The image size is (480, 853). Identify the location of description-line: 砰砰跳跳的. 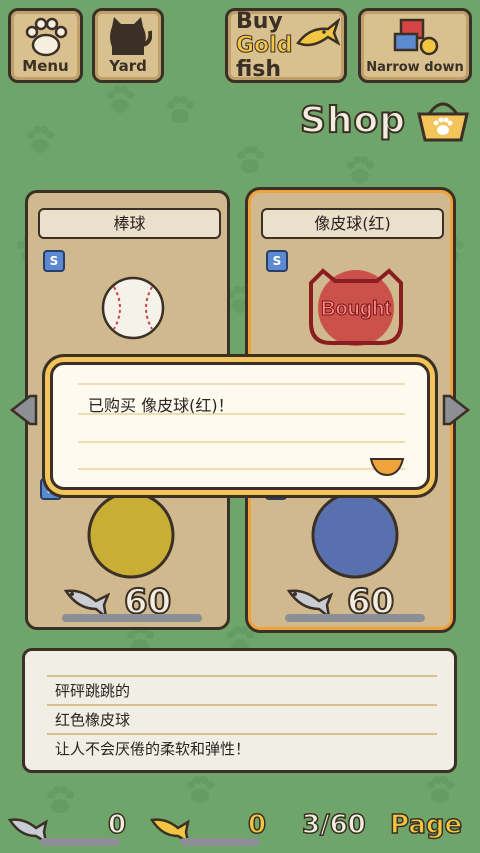
(93, 691).